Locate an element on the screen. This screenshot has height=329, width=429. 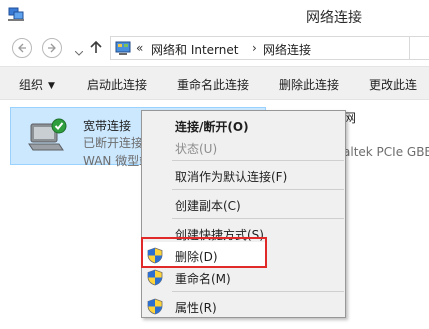
breadcrumb-overflow: « is located at coordinates (139, 48).